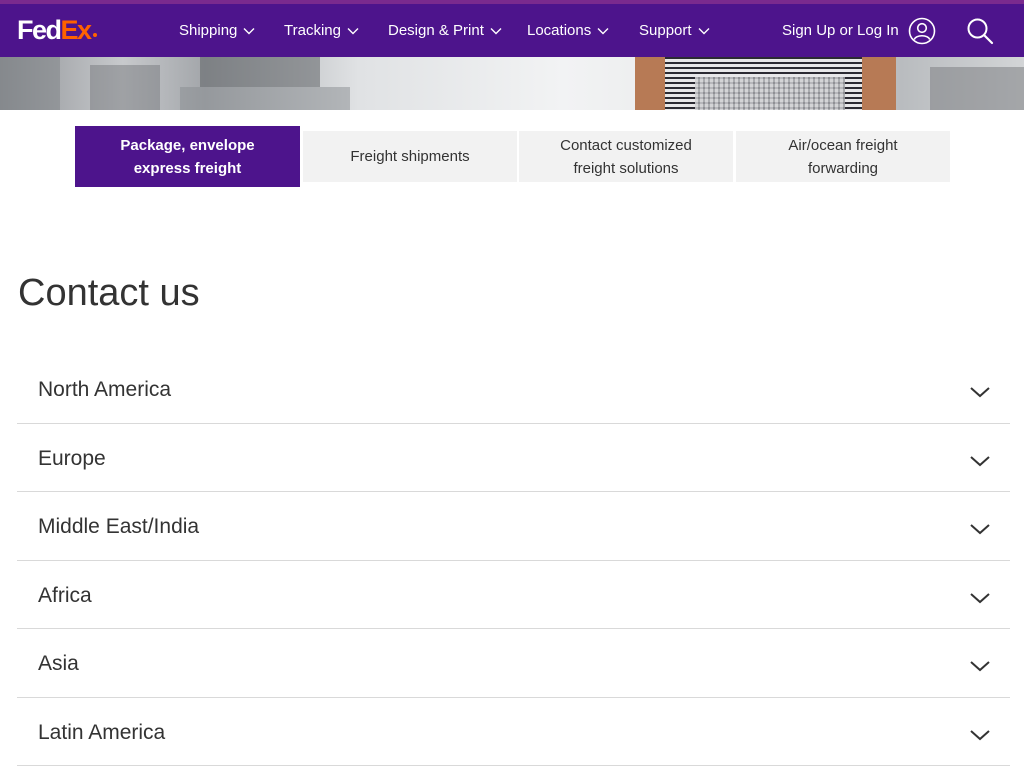 The image size is (1024, 783). I want to click on hero-image, so click(512, 83).